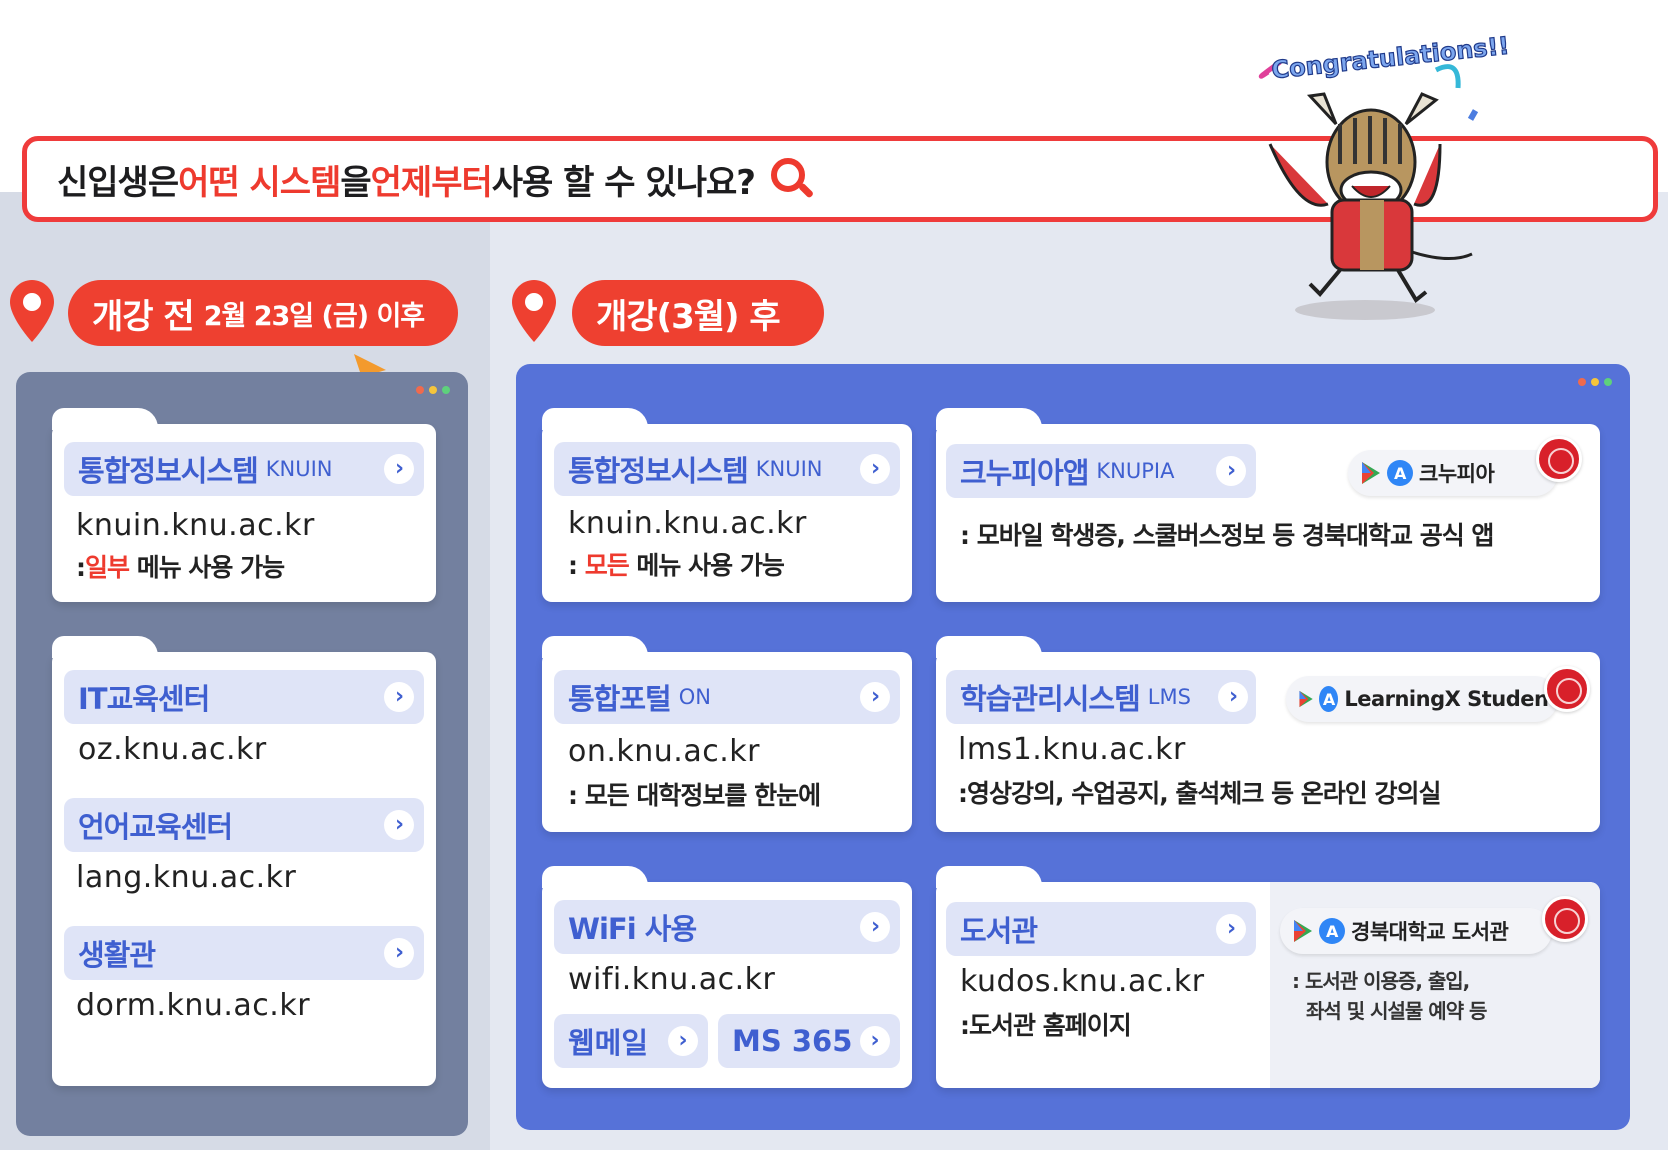 The height and width of the screenshot is (1150, 1668). Describe the element at coordinates (1381, 981) in the screenshot. I see `library-app-desc-line1: : 도서관 이용증, 출입,` at that location.